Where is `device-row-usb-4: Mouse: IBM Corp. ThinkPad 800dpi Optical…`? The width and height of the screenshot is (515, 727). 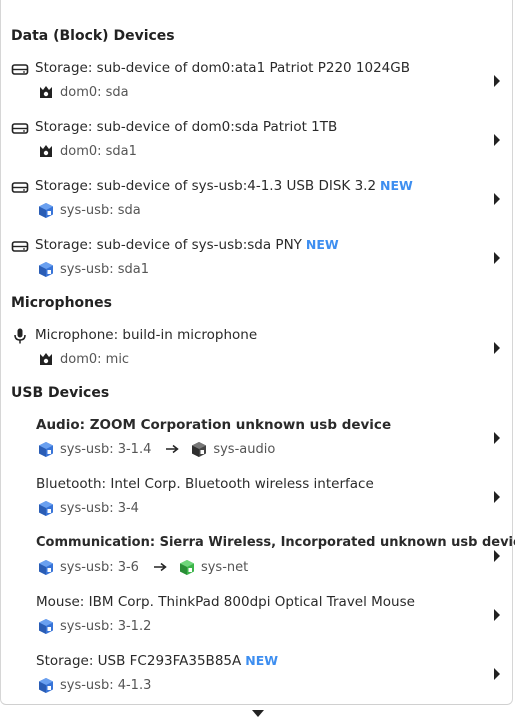
device-row-usb-4: Mouse: IBM Corp. ThinkPad 800dpi Optical… is located at coordinates (257, 622).